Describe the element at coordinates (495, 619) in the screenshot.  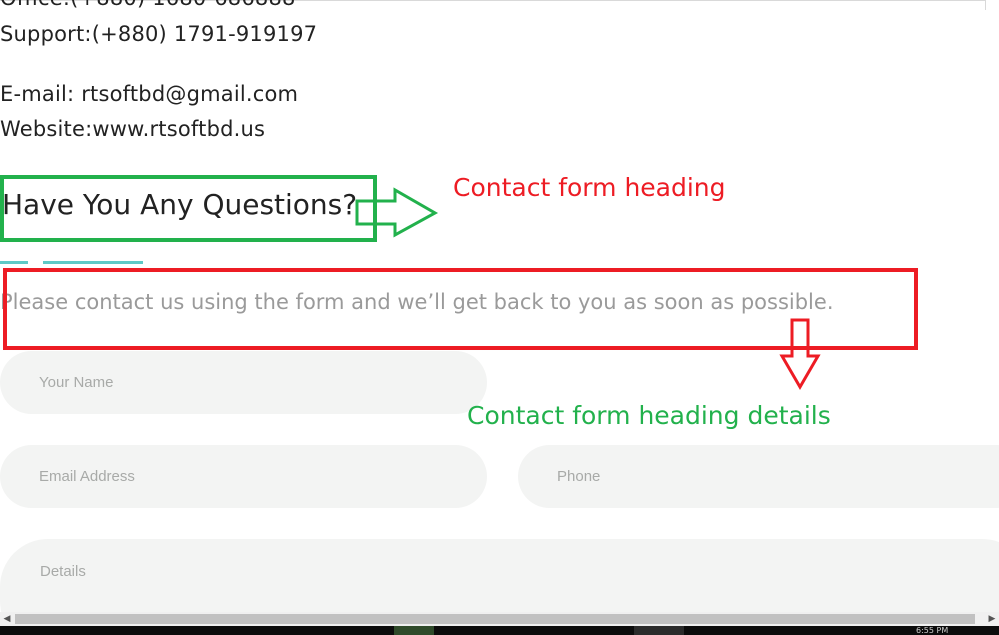
I see `scrollbar-thumb` at that location.